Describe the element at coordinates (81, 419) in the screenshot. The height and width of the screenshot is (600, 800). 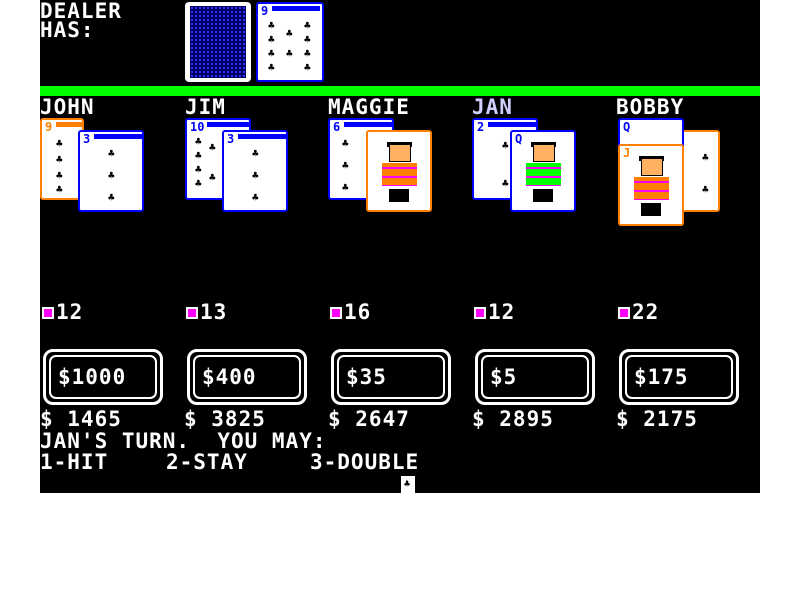
I see `bankroll-john: $ 1465` at that location.